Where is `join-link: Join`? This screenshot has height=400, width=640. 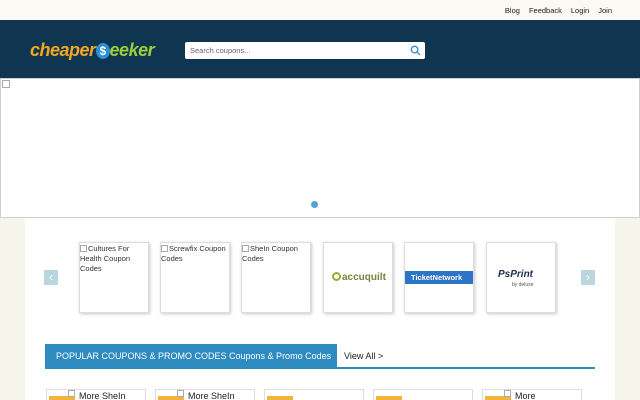
join-link: Join is located at coordinates (605, 10).